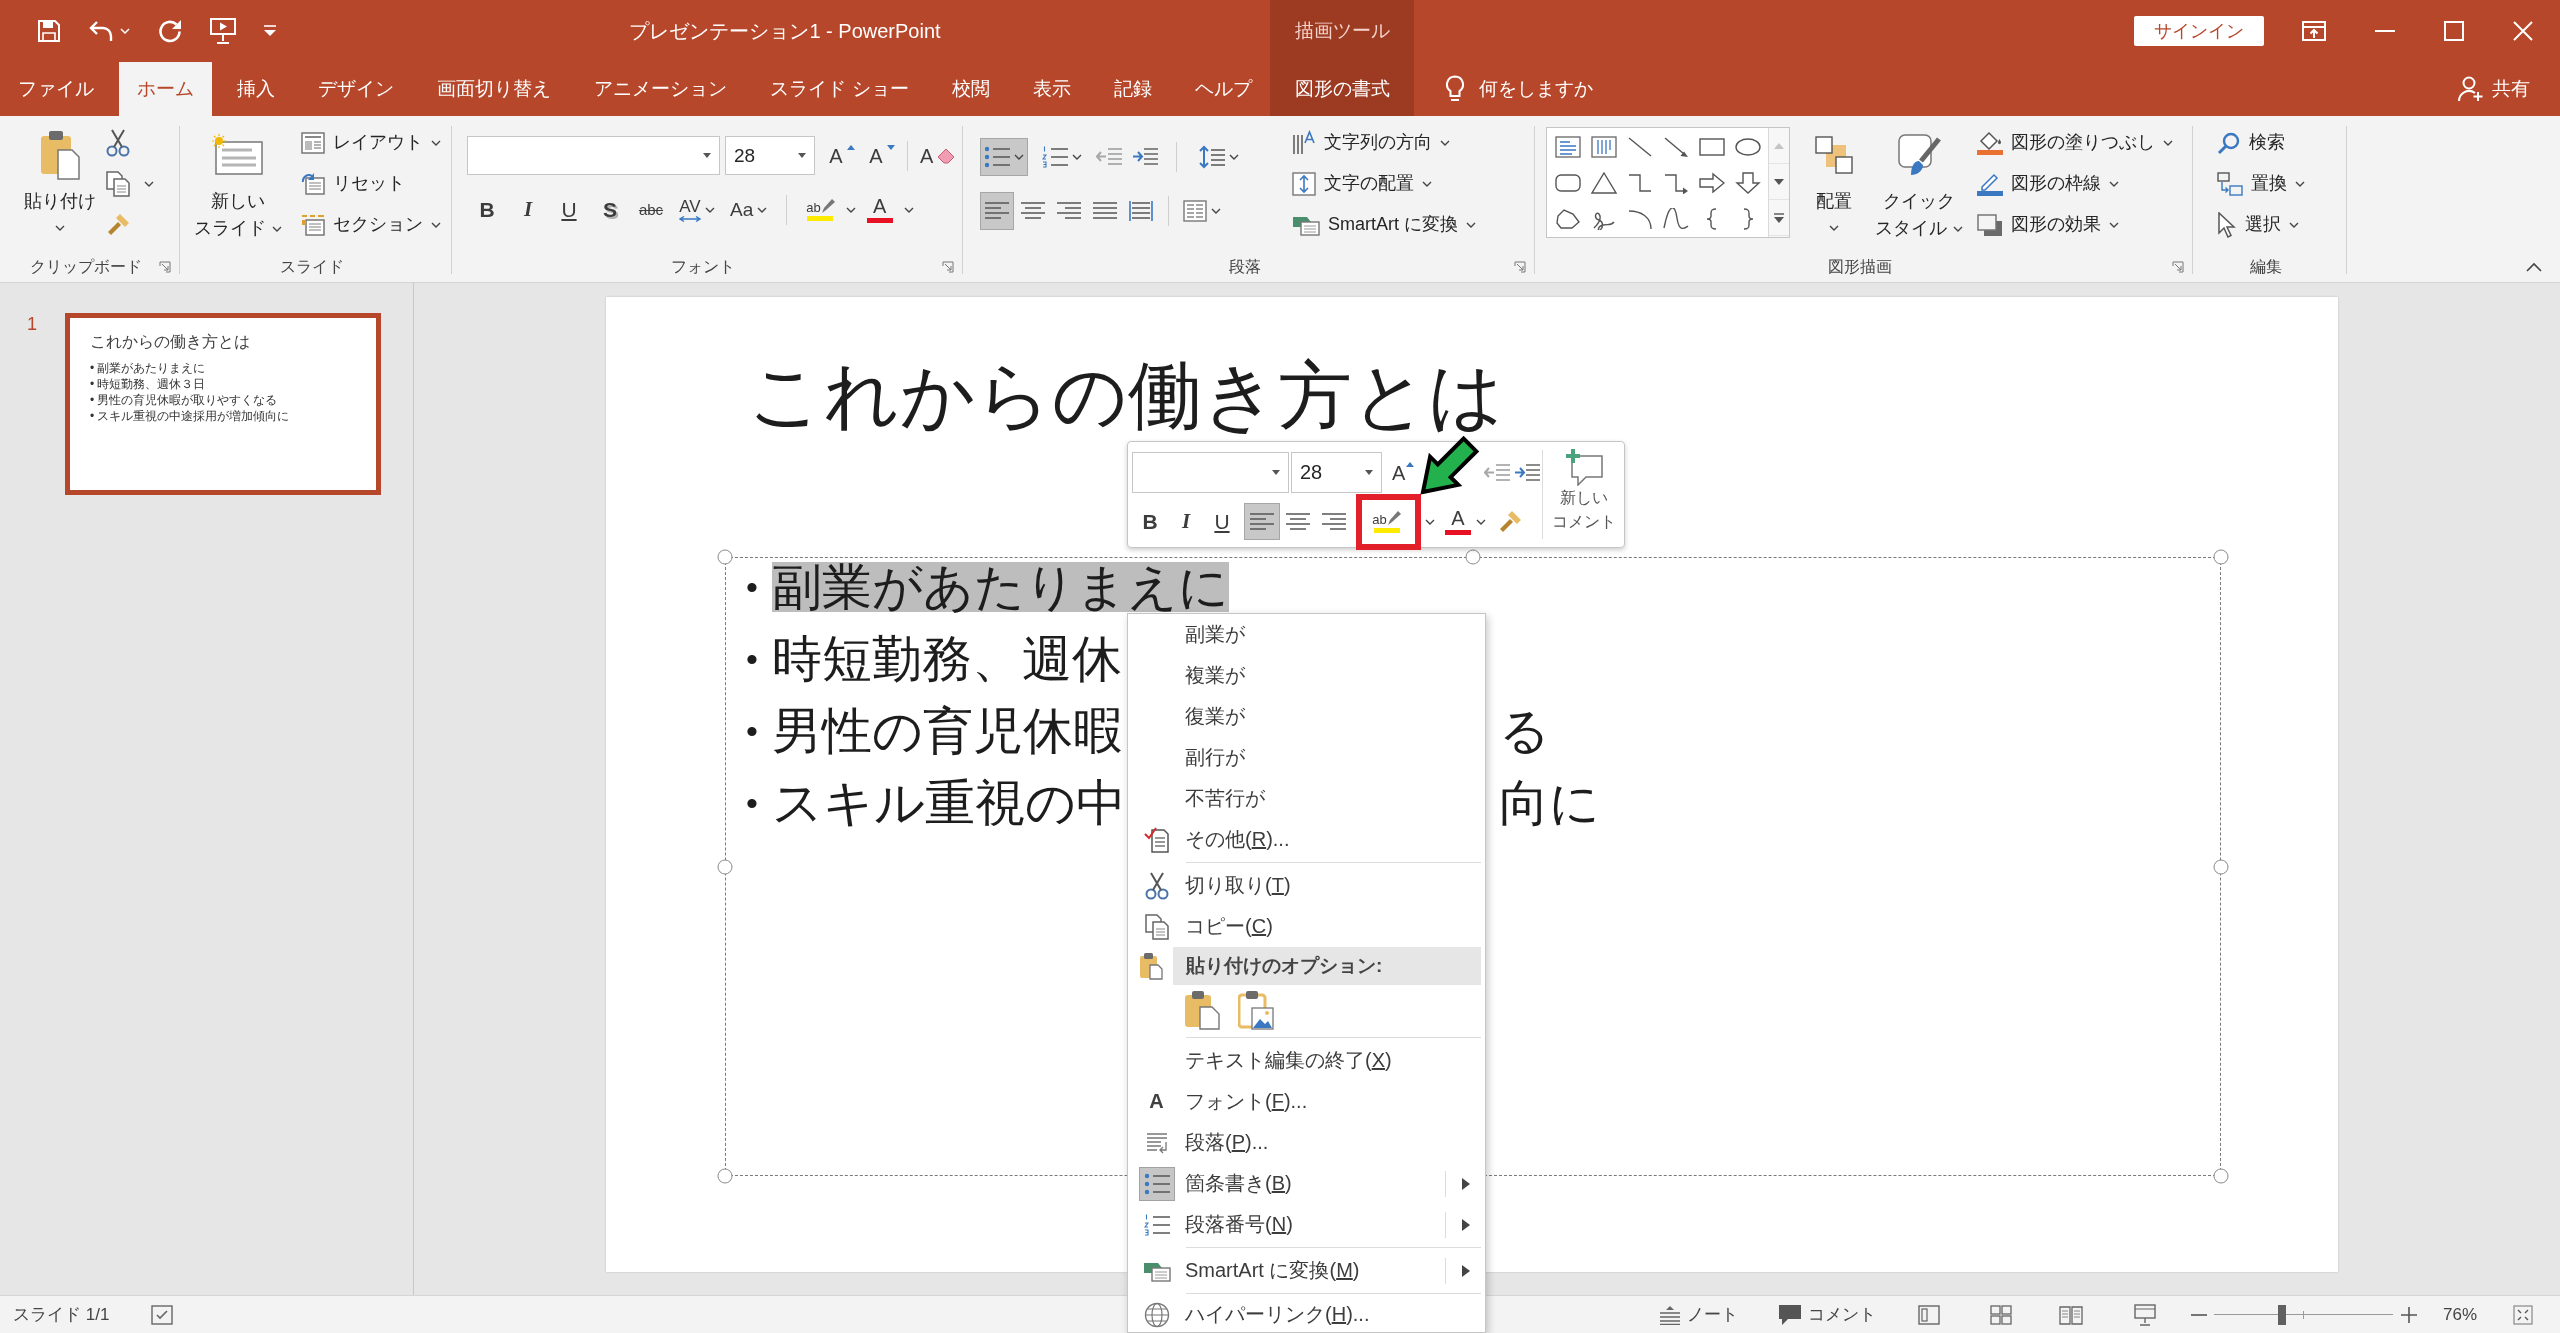 The height and width of the screenshot is (1333, 2560). What do you see at coordinates (2523, 1314) in the screenshot?
I see `fit-to-window-icon` at bounding box center [2523, 1314].